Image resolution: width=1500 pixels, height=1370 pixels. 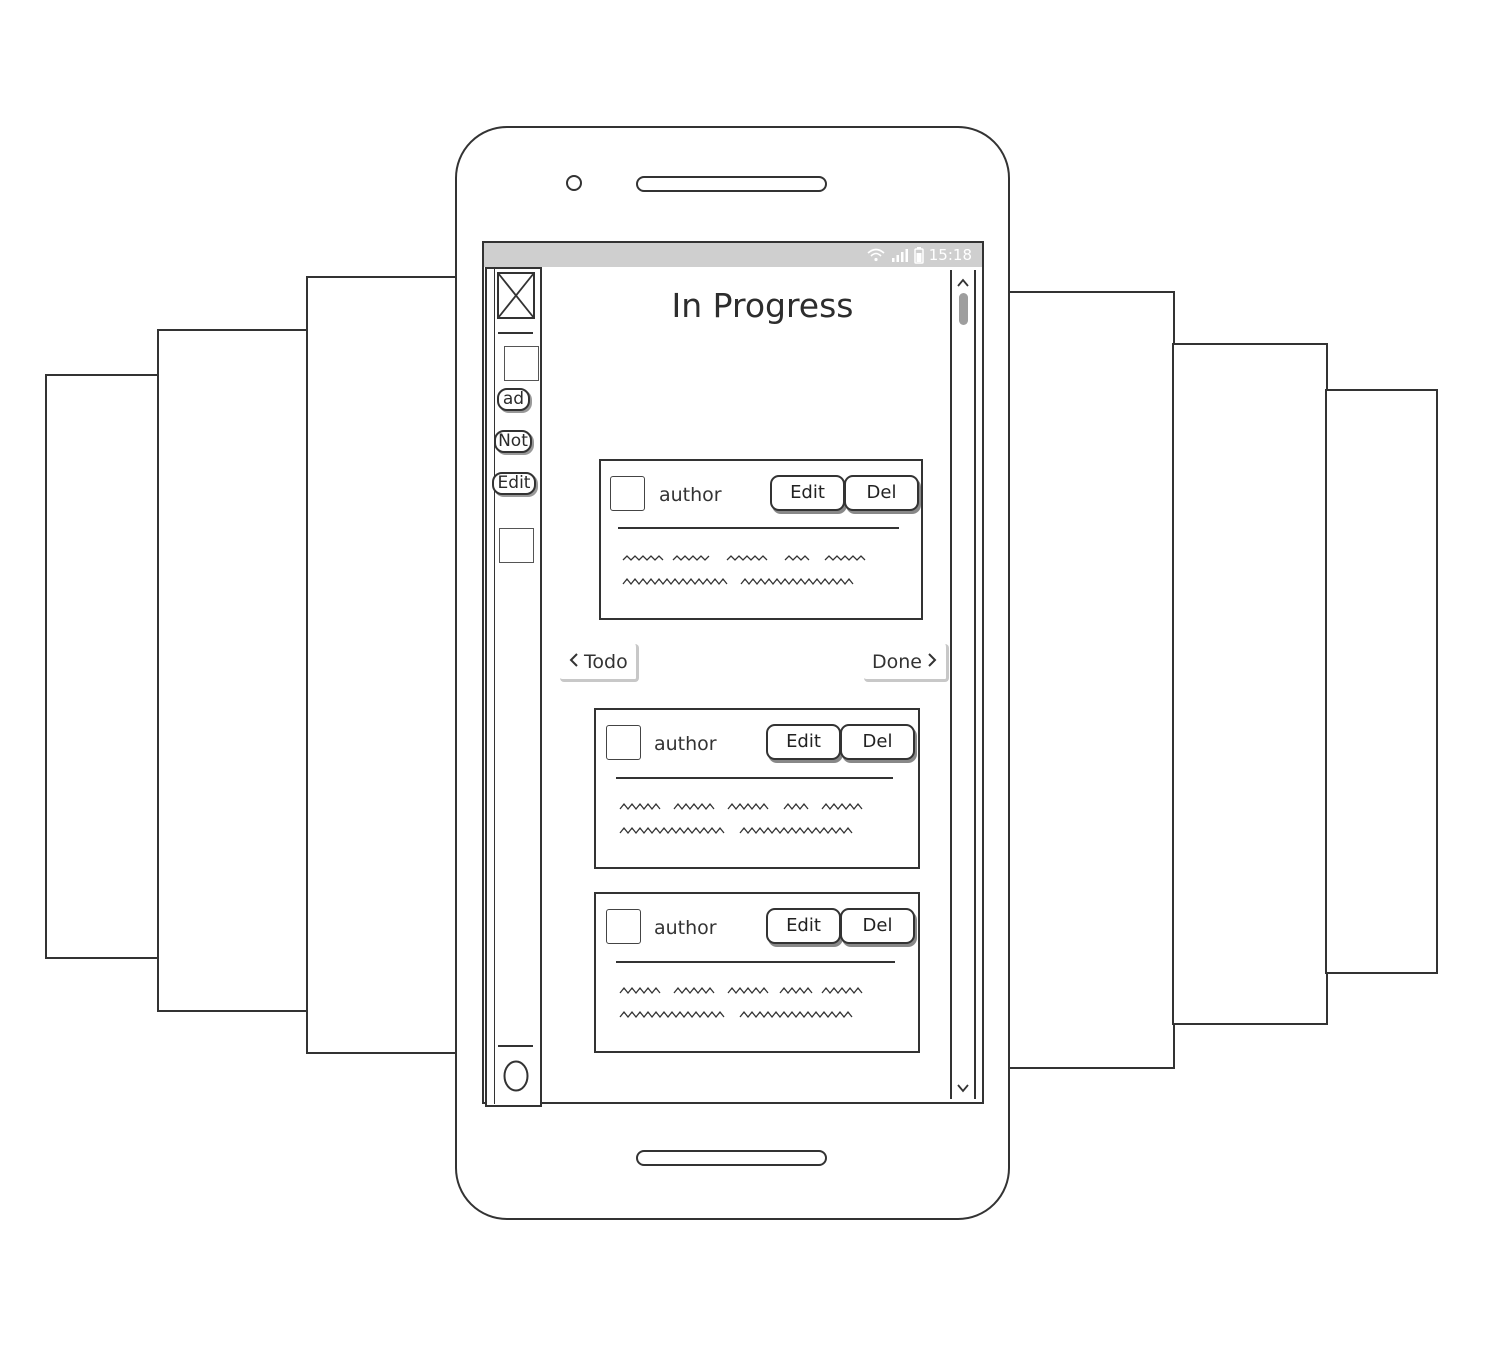 I want to click on top-speaker, so click(x=731, y=184).